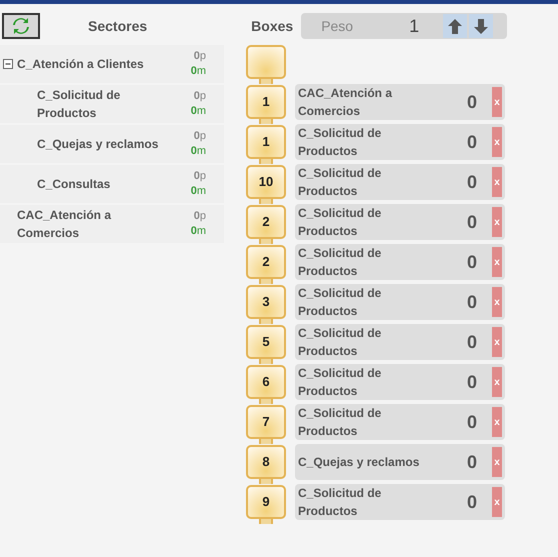 This screenshot has height=557, width=558. I want to click on box-badge: 6, so click(266, 382).